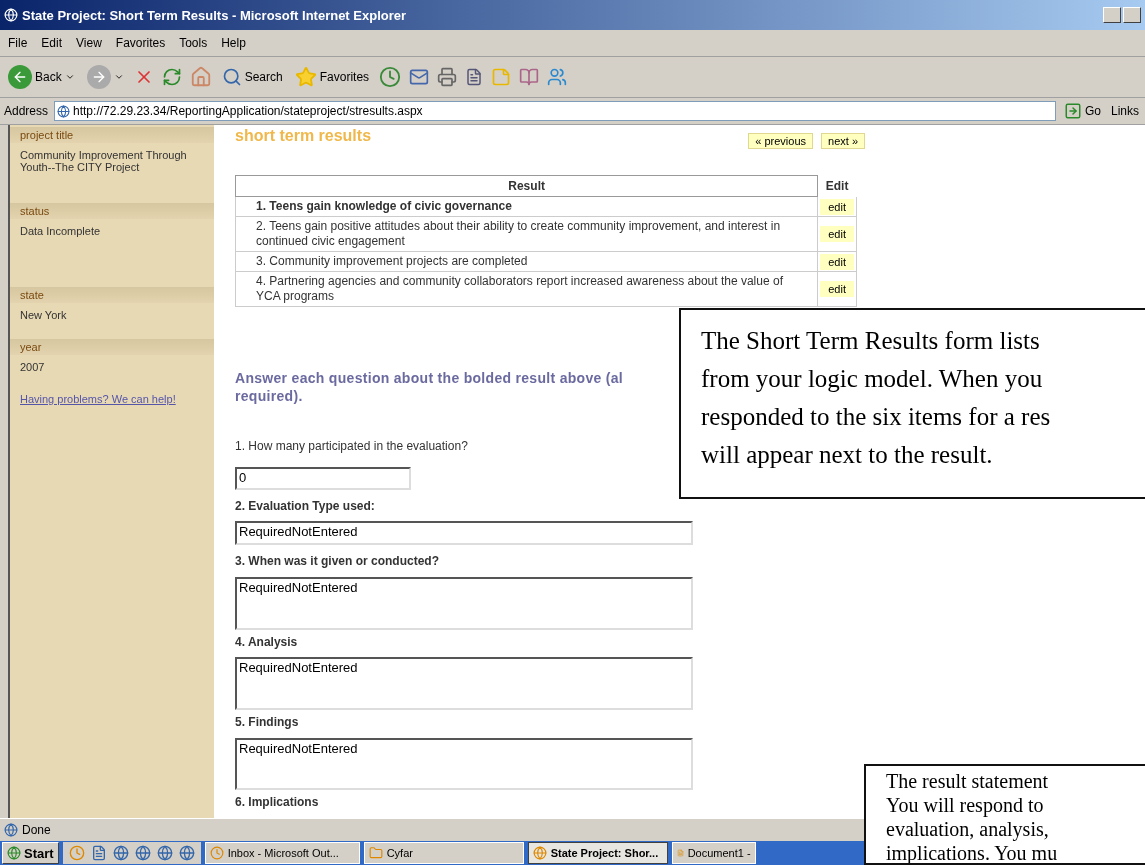  What do you see at coordinates (140, 43) in the screenshot?
I see `menu-item: Favorites` at bounding box center [140, 43].